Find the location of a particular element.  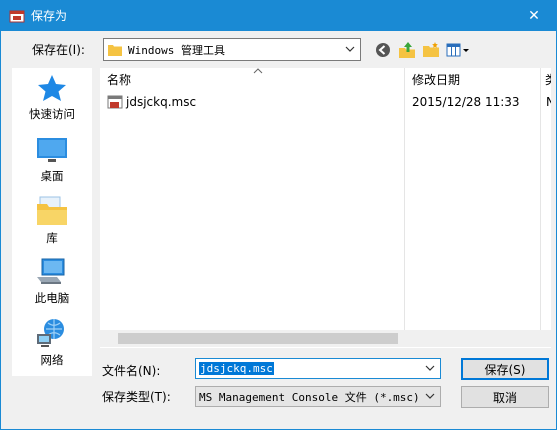

msc-app-icon is located at coordinates (17, 16).